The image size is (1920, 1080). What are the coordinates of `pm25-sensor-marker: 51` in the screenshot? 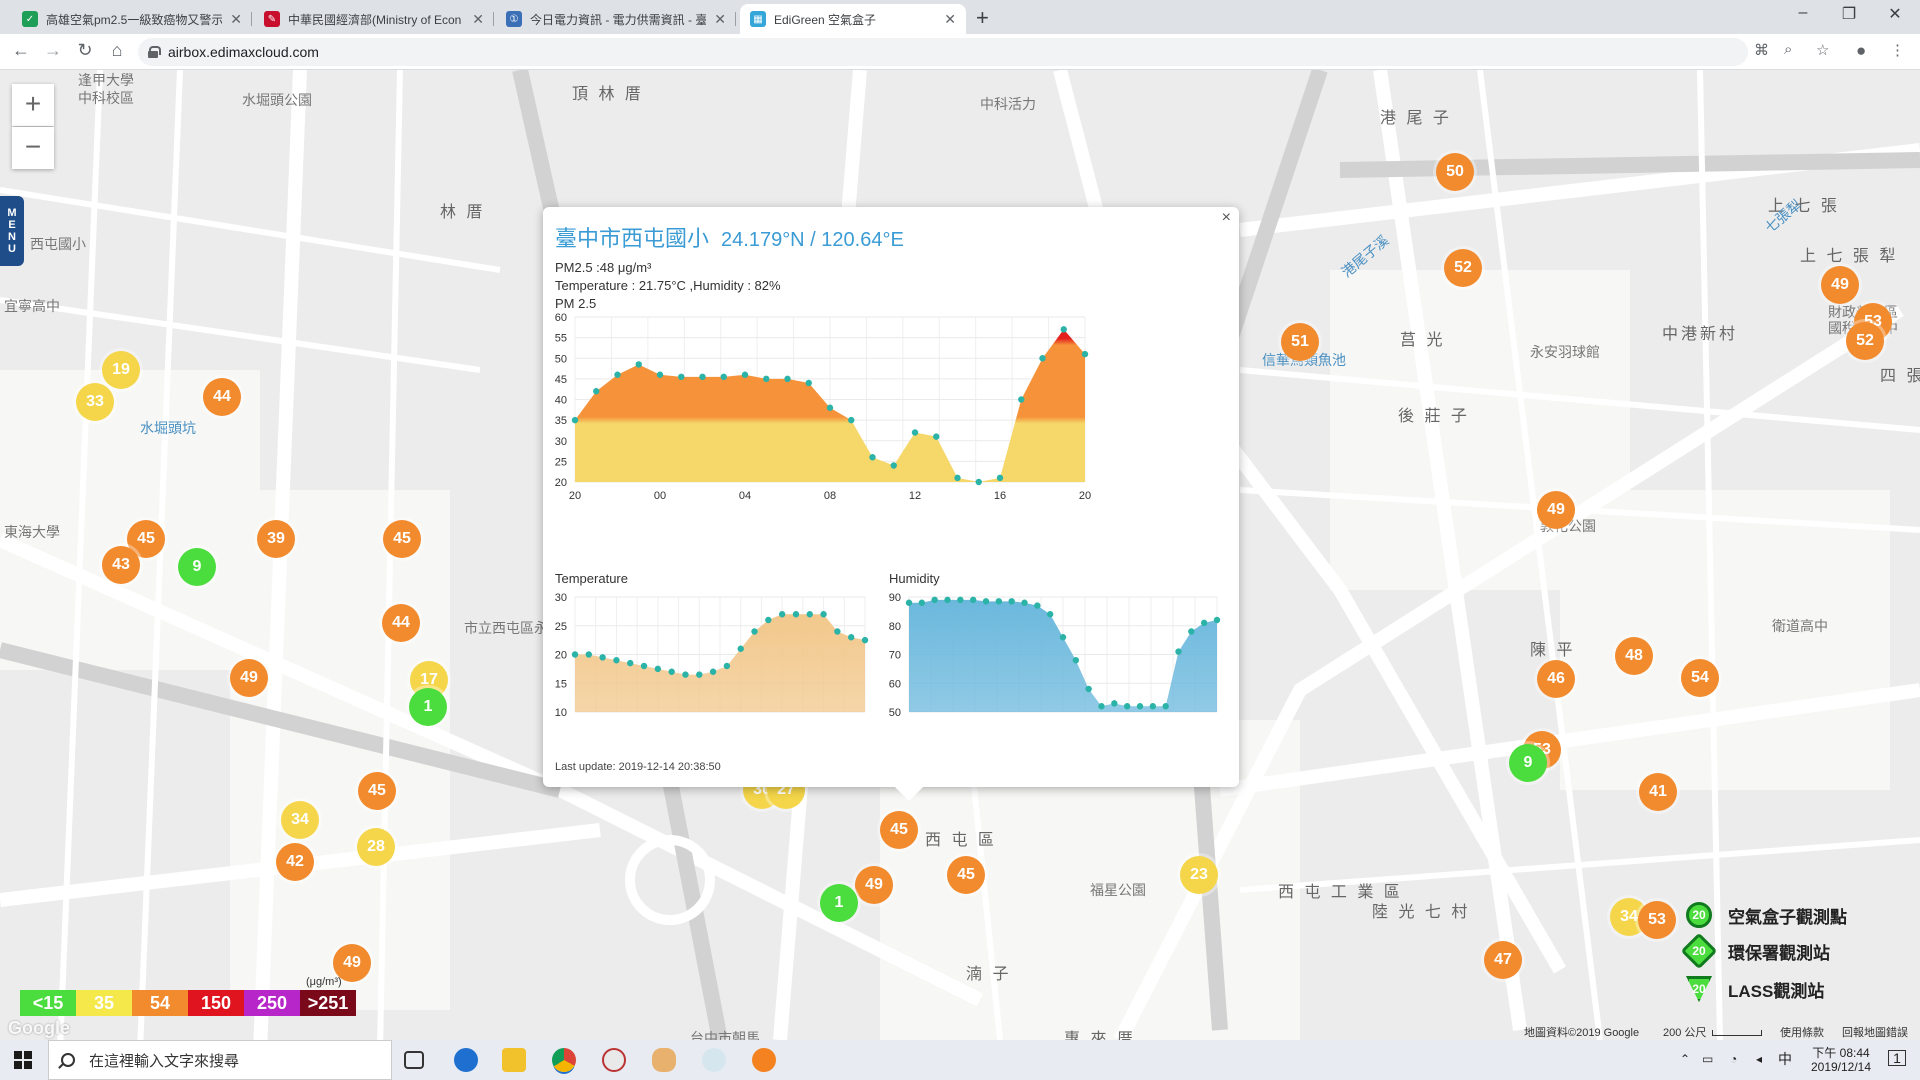 It's located at (1300, 342).